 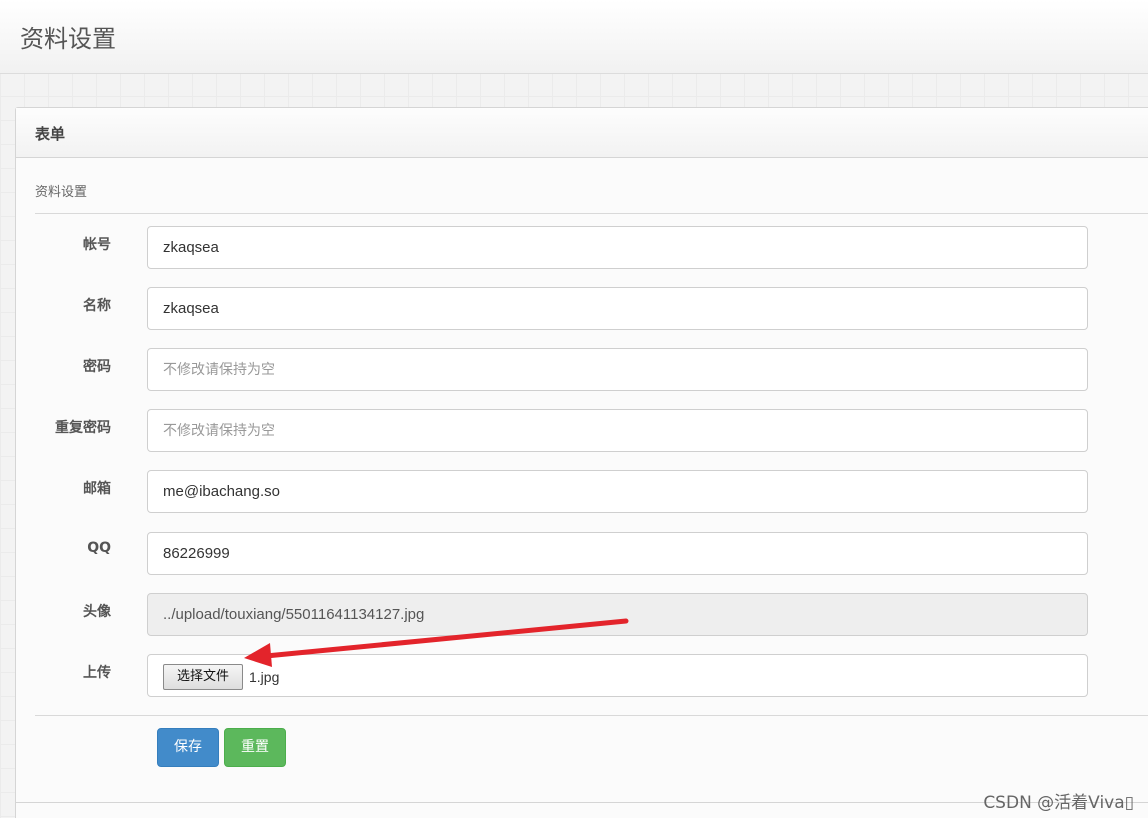 I want to click on watermark: CSDN @活着Viva▯, so click(x=1058, y=803).